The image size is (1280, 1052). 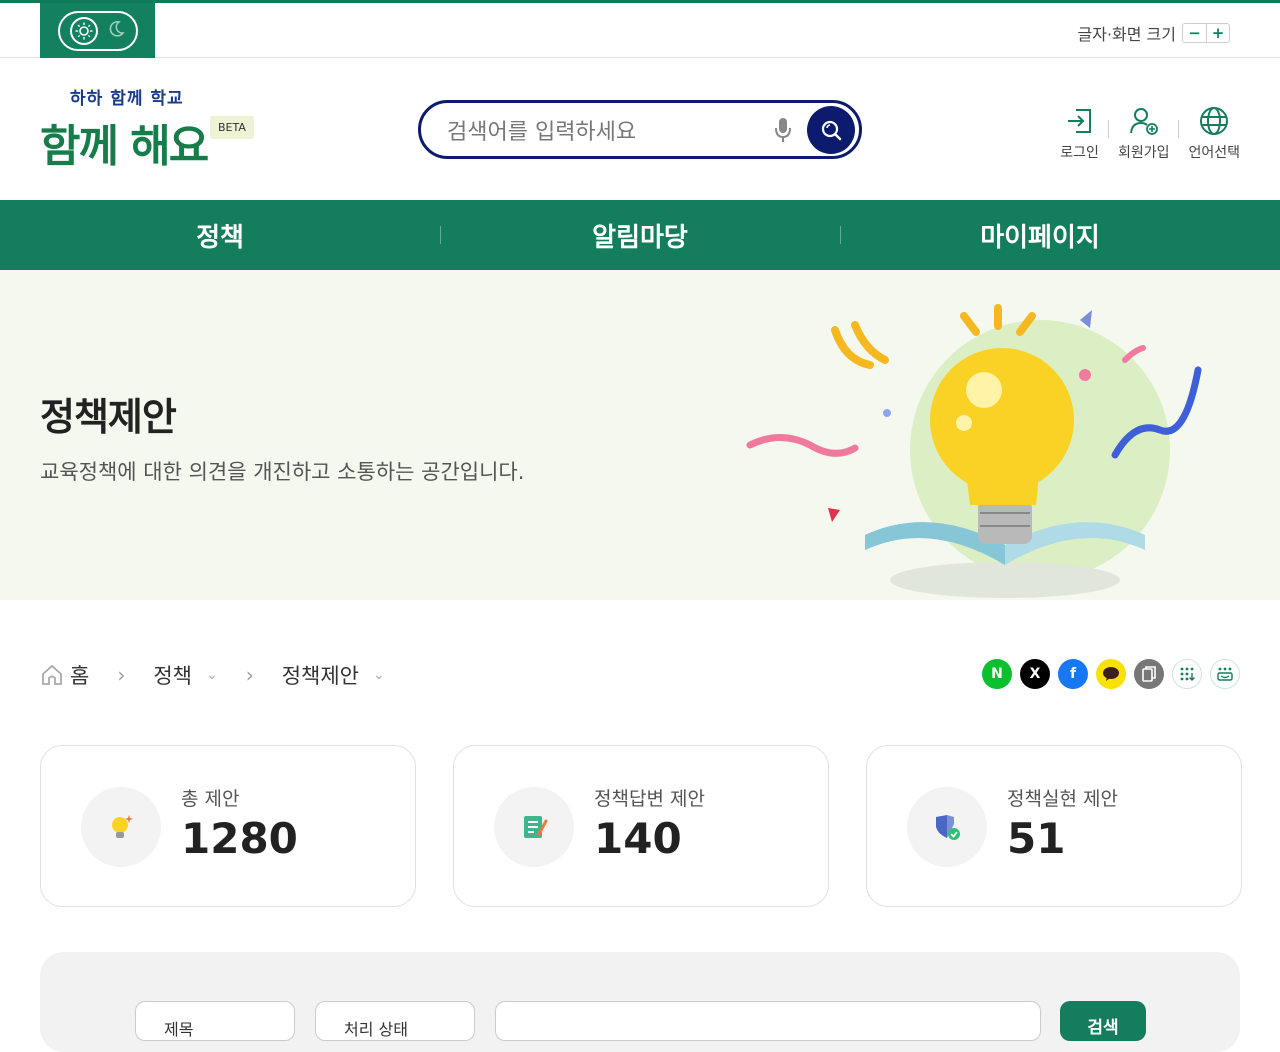 What do you see at coordinates (220, 235) in the screenshot?
I see `nav-policy: 정책` at bounding box center [220, 235].